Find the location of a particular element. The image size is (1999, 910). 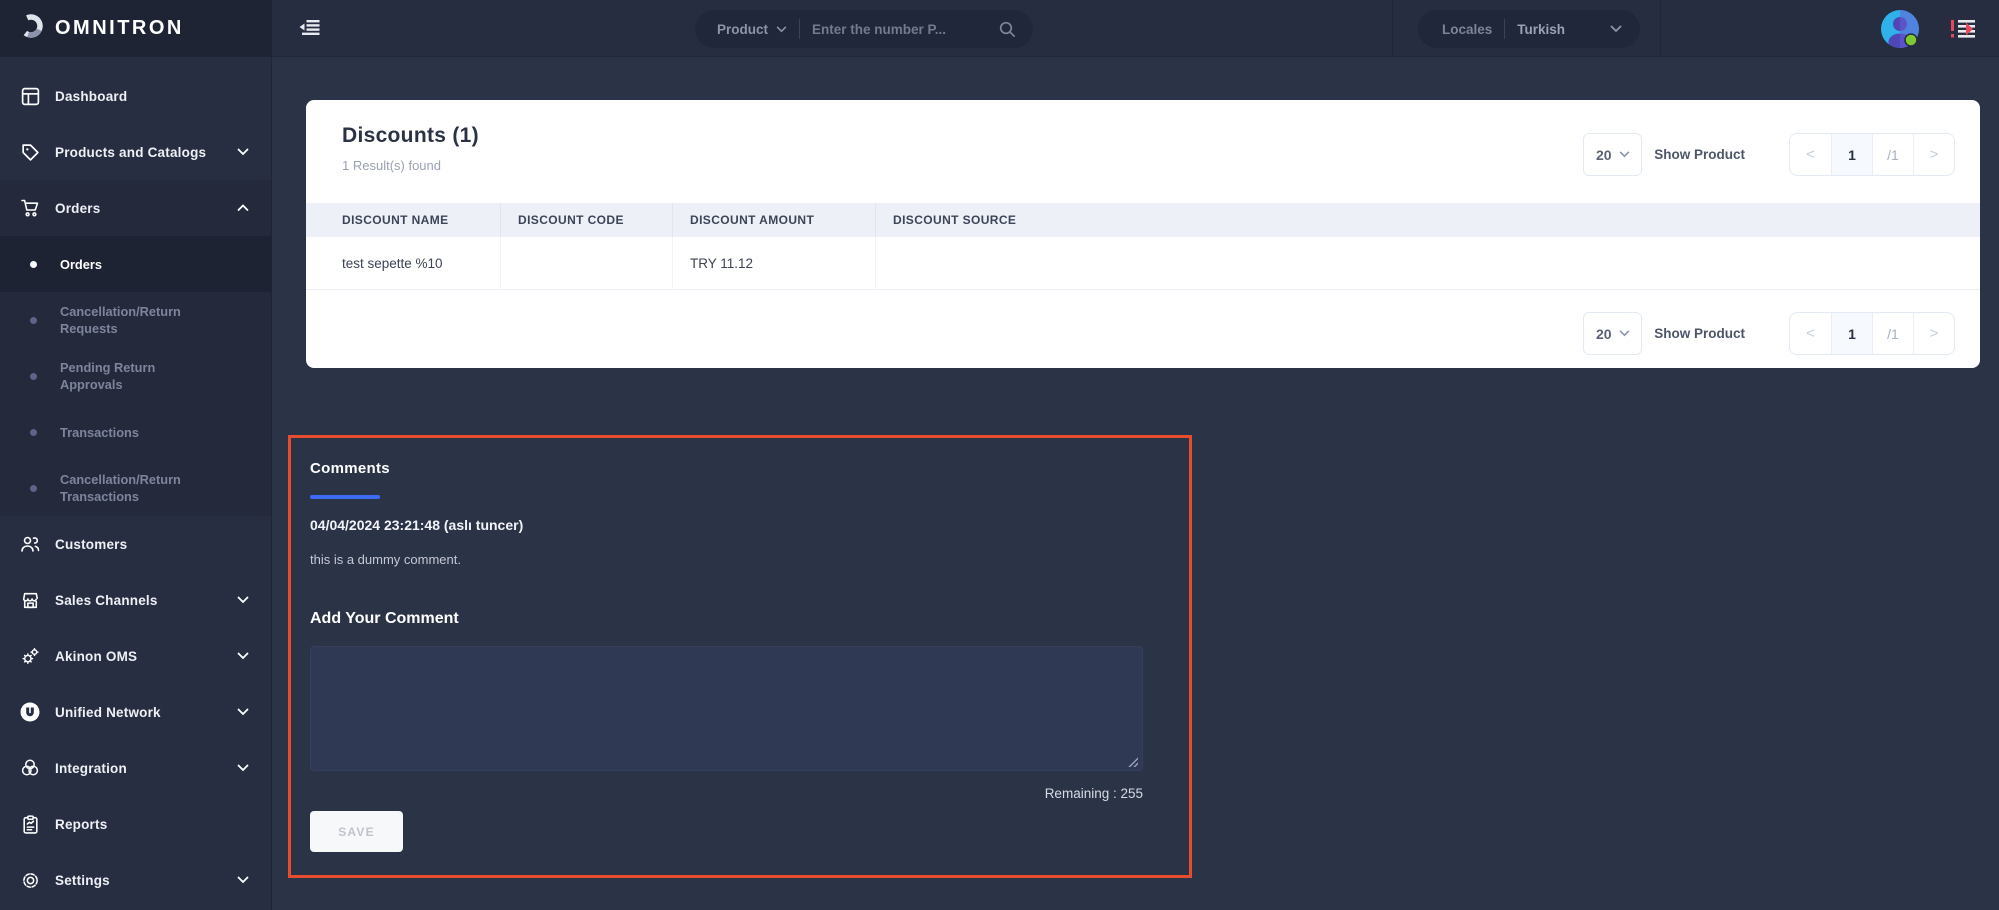

sidebar-item-unified-network: Unified Network is located at coordinates (135, 712).